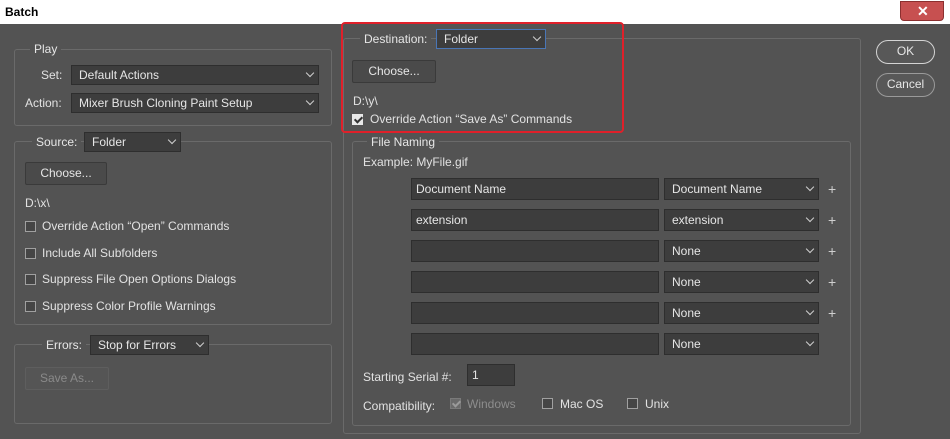 Image resolution: width=950 pixels, height=439 pixels. I want to click on play-legend: Play, so click(46, 49).